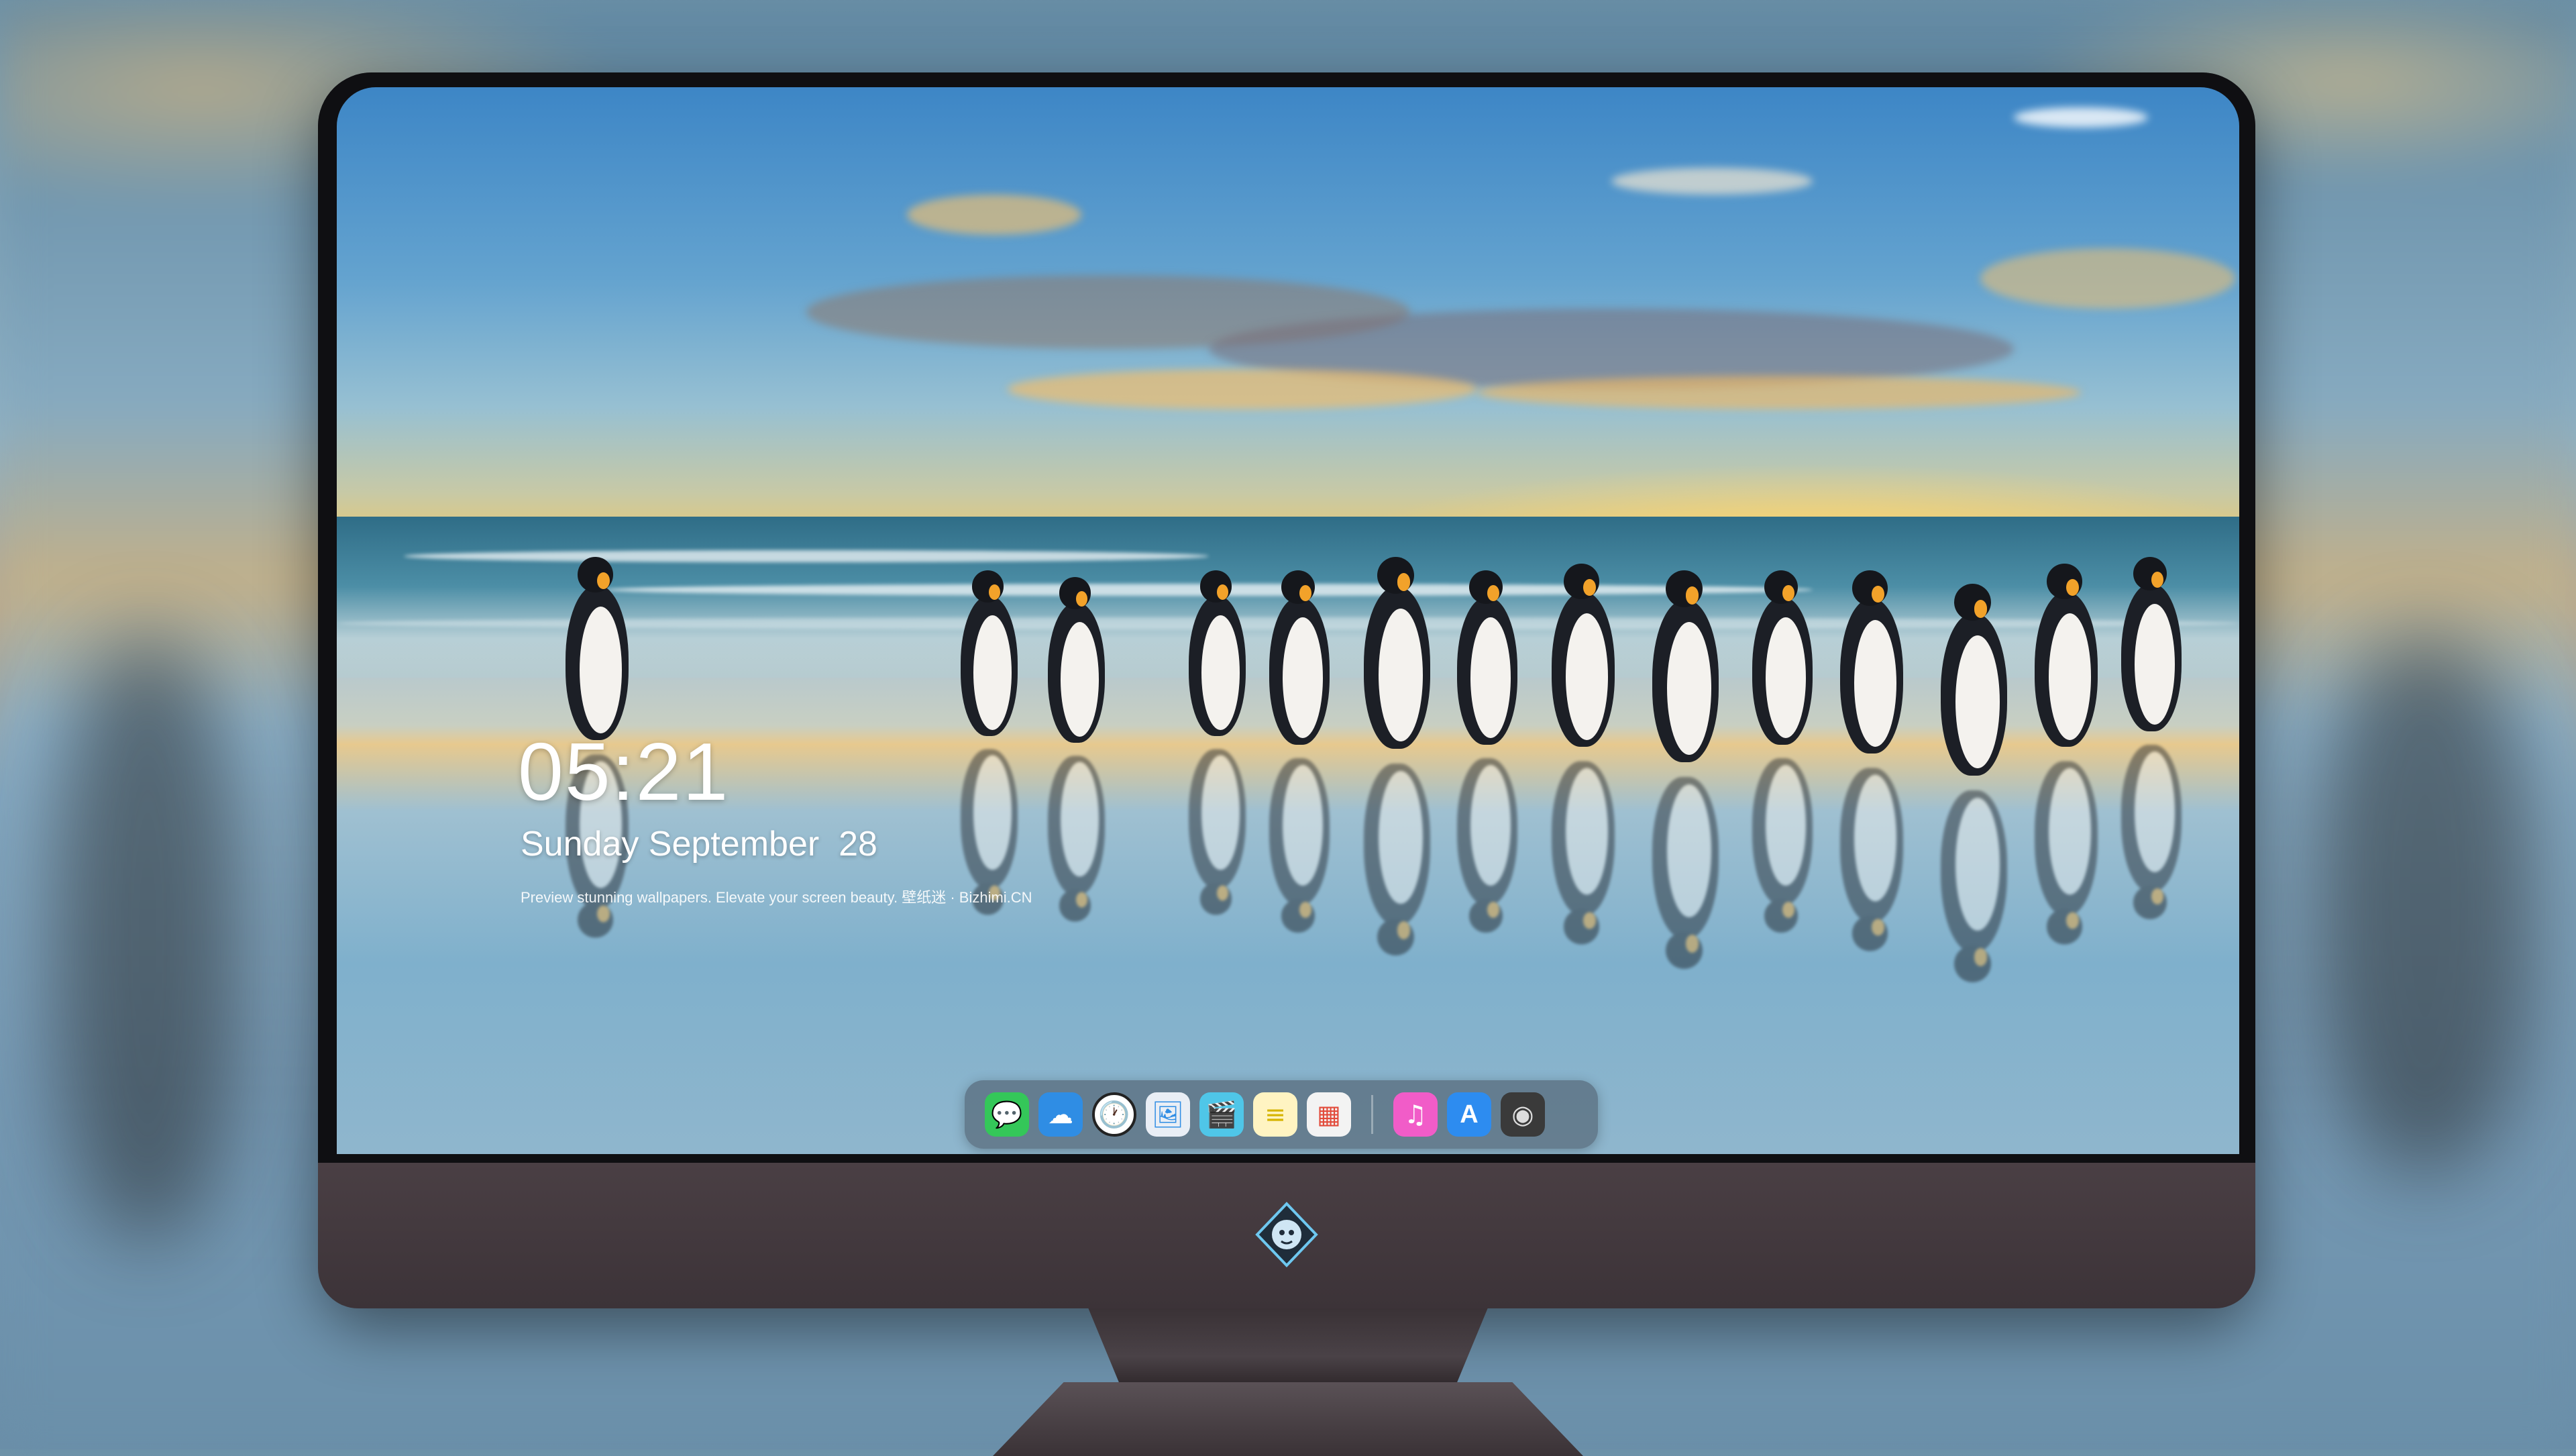 The width and height of the screenshot is (2576, 1456). I want to click on blurred-penguin-left, so click(147, 939).